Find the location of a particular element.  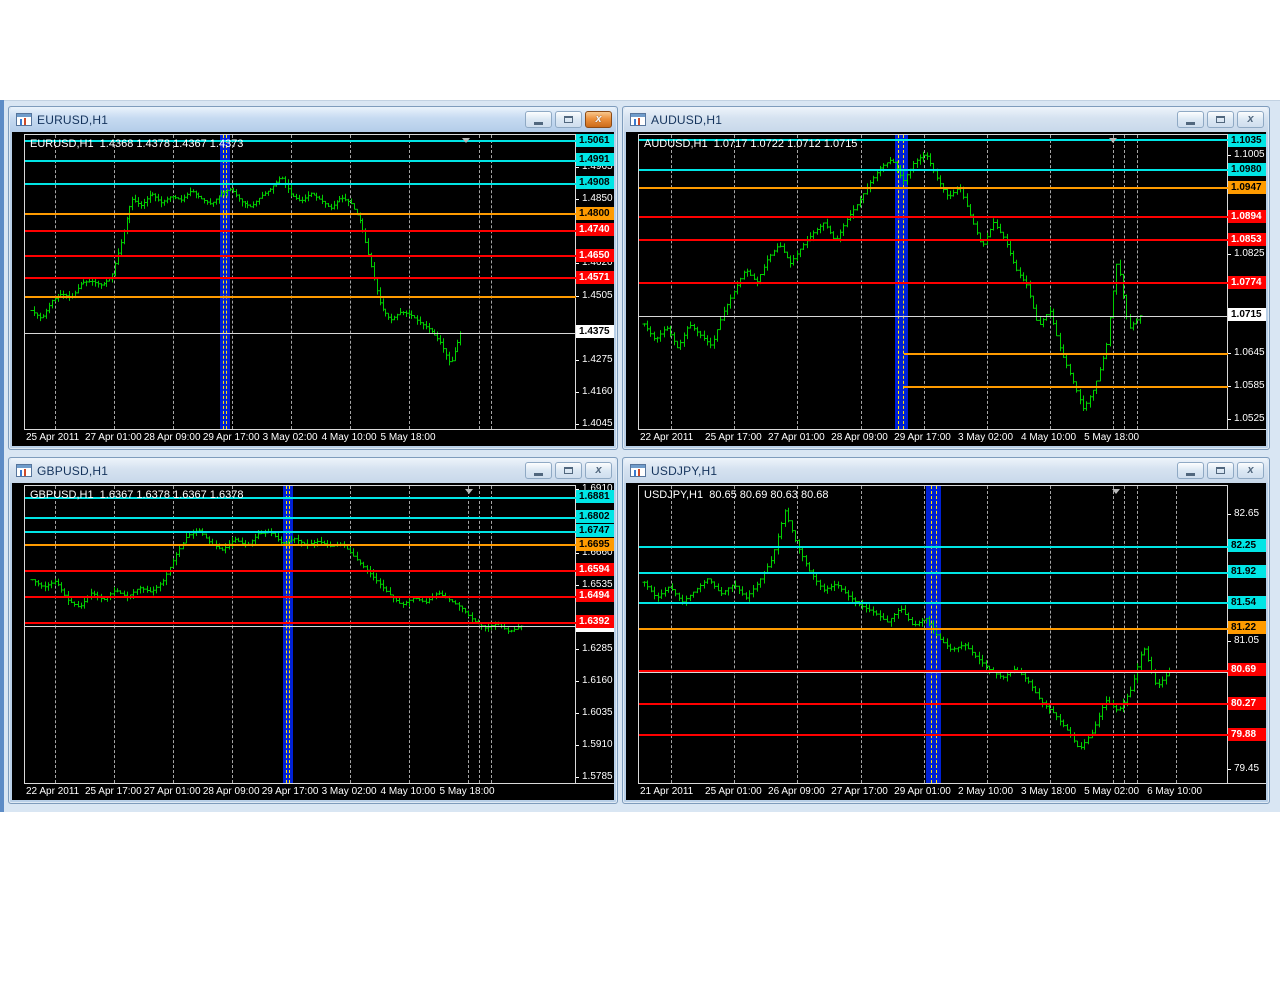

price-tag-cyan: 81.54 is located at coordinates (1247, 602).